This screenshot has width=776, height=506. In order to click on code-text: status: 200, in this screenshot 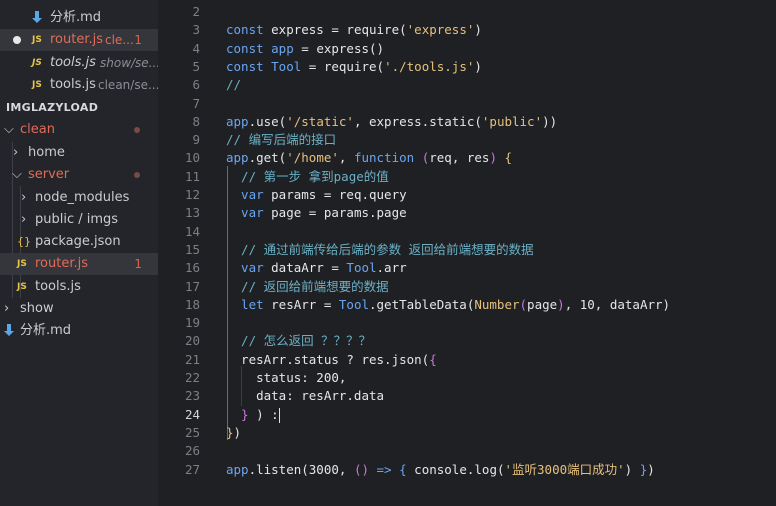, I will do `click(286, 377)`.